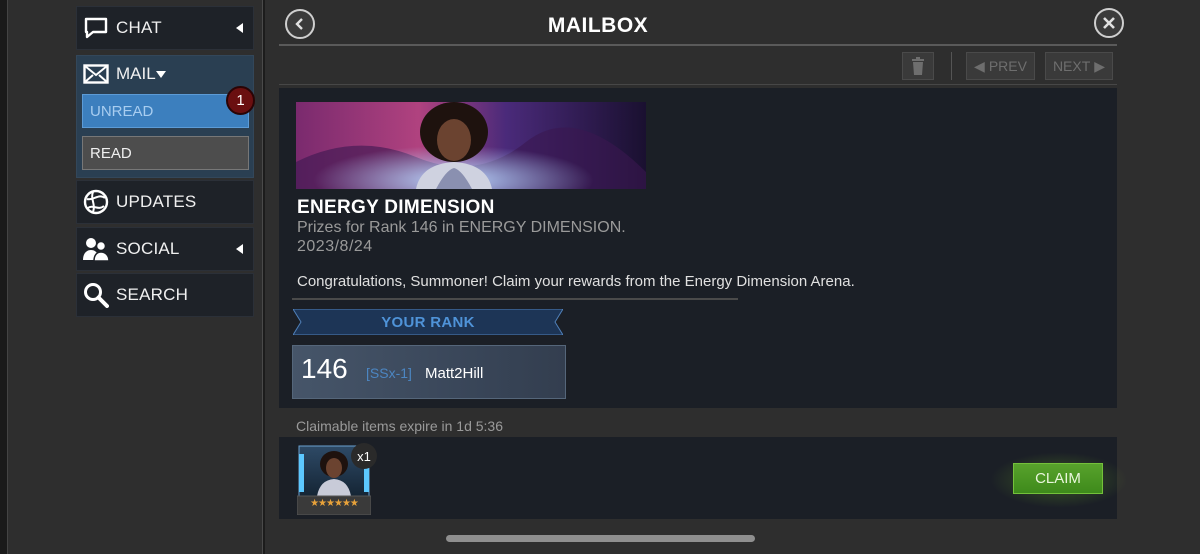 This screenshot has width=1200, height=554. What do you see at coordinates (698, 45) in the screenshot?
I see `header-divider` at bounding box center [698, 45].